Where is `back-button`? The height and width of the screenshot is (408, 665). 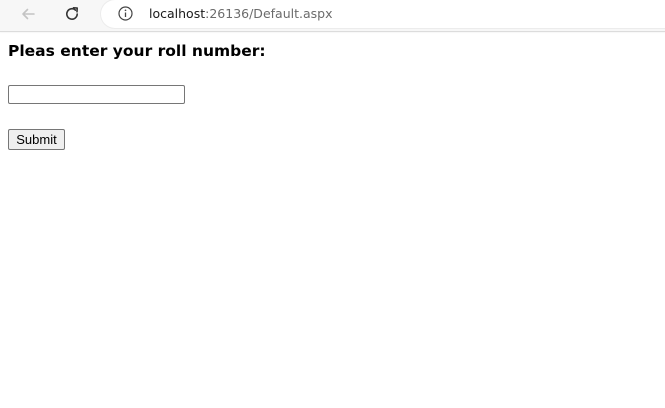 back-button is located at coordinates (28, 14).